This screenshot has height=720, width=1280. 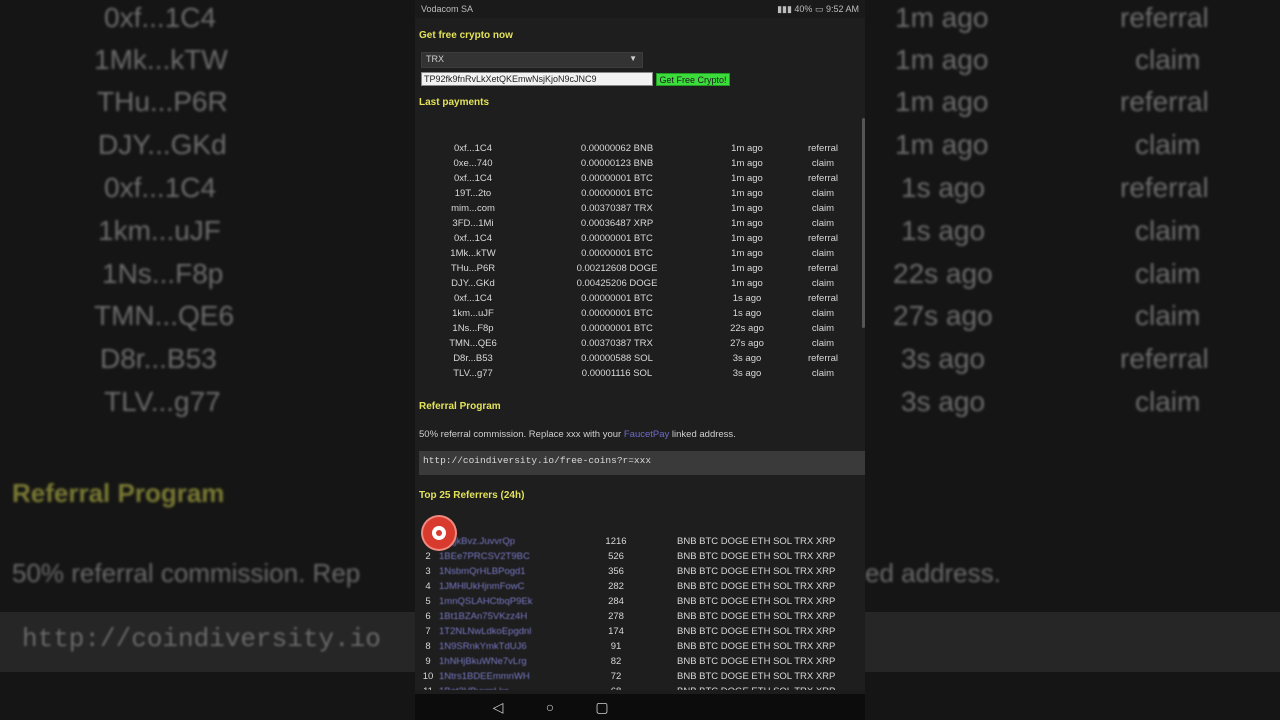 What do you see at coordinates (473, 283) in the screenshot?
I see `payment-address: DJY...GKd` at bounding box center [473, 283].